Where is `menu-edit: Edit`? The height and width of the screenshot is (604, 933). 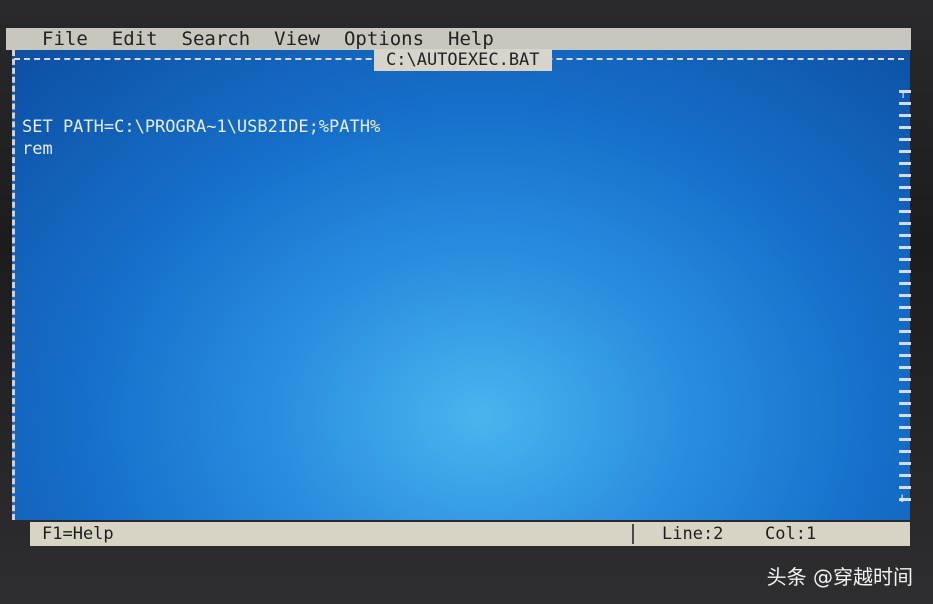 menu-edit: Edit is located at coordinates (135, 39).